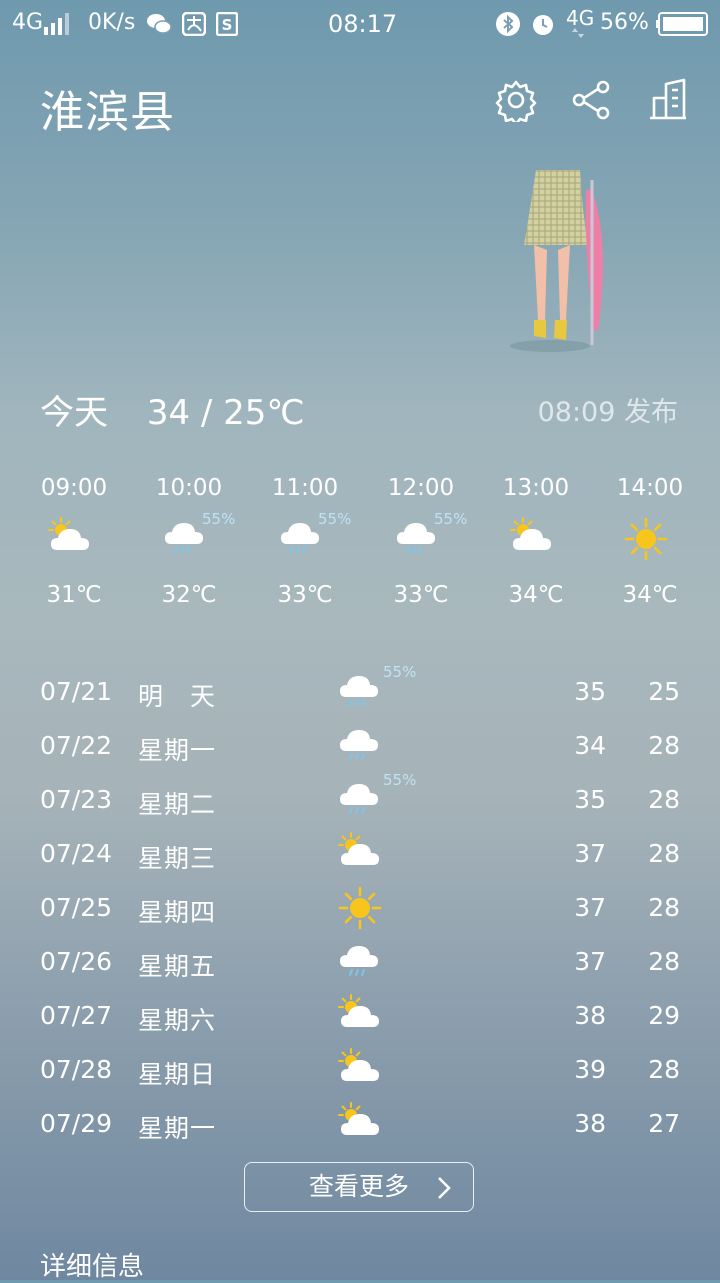  I want to click on daily-row: 07/29 星期一 38 27, so click(360, 1126).